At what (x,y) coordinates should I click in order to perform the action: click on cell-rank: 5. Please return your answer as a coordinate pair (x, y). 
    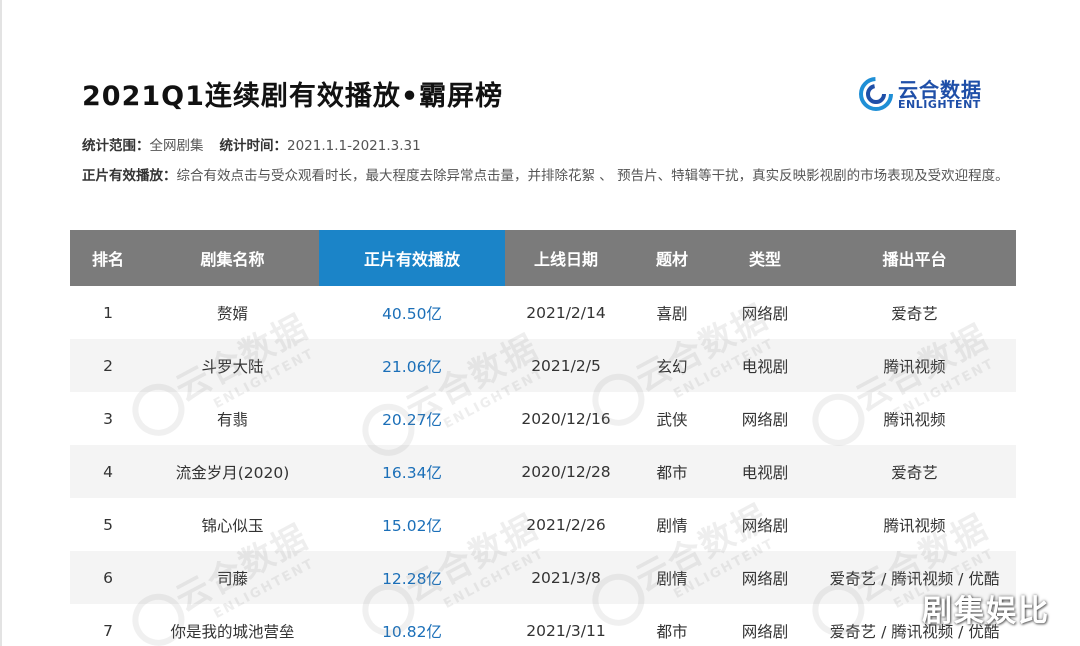
    Looking at the image, I should click on (108, 524).